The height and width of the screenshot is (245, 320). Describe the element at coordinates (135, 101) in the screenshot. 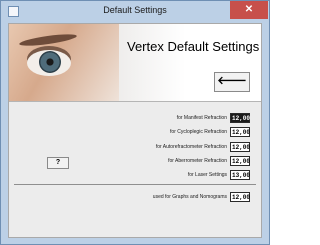

I see `header-divider` at that location.